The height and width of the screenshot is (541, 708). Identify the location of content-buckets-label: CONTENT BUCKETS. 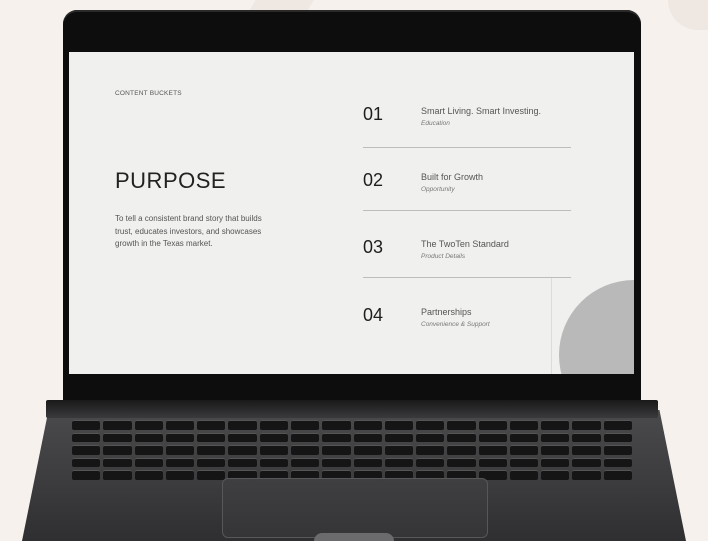
(148, 93).